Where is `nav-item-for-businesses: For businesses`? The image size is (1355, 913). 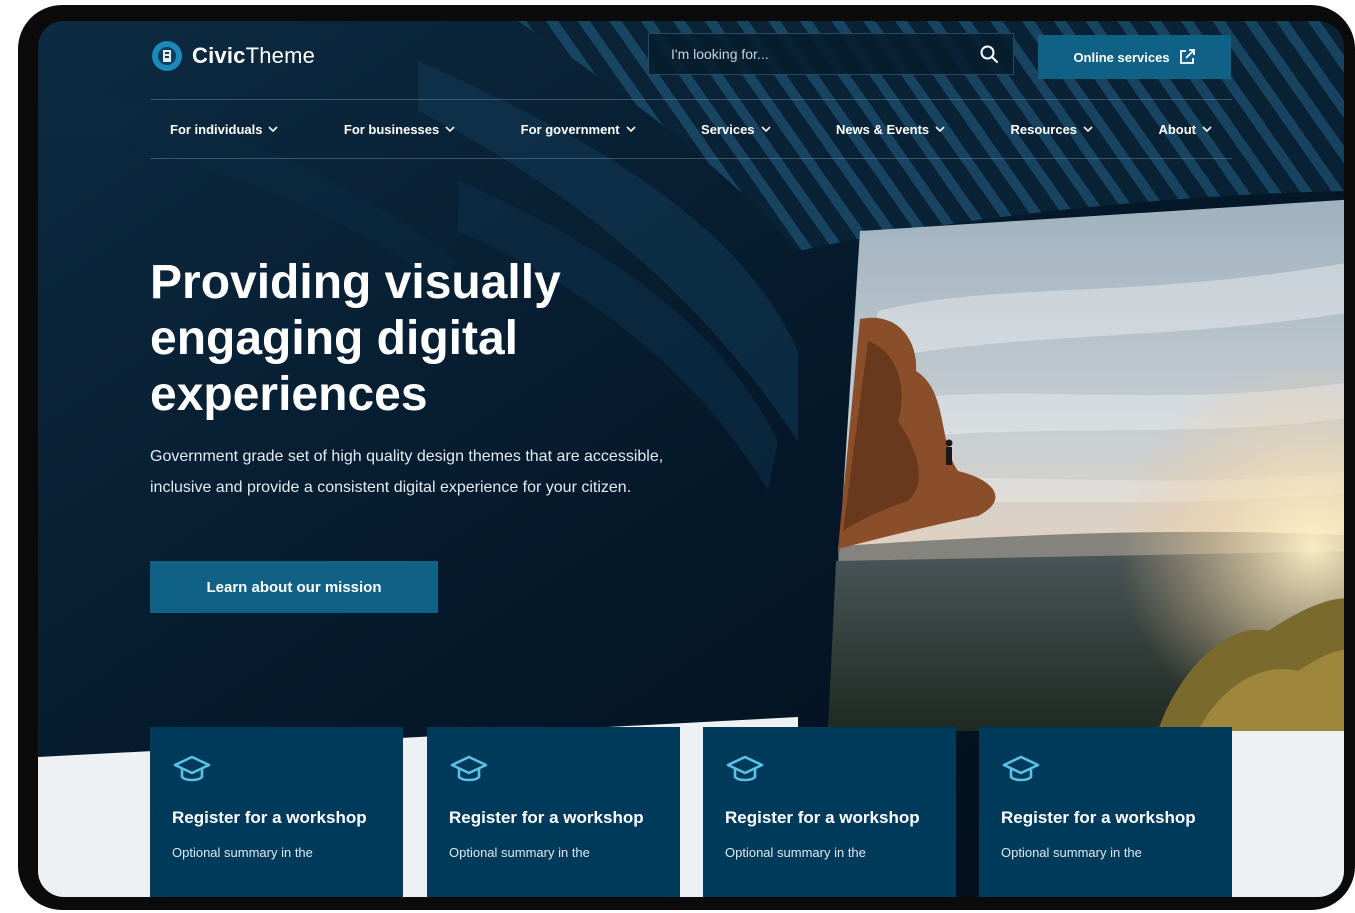
nav-item-for-businesses: For businesses is located at coordinates (399, 129).